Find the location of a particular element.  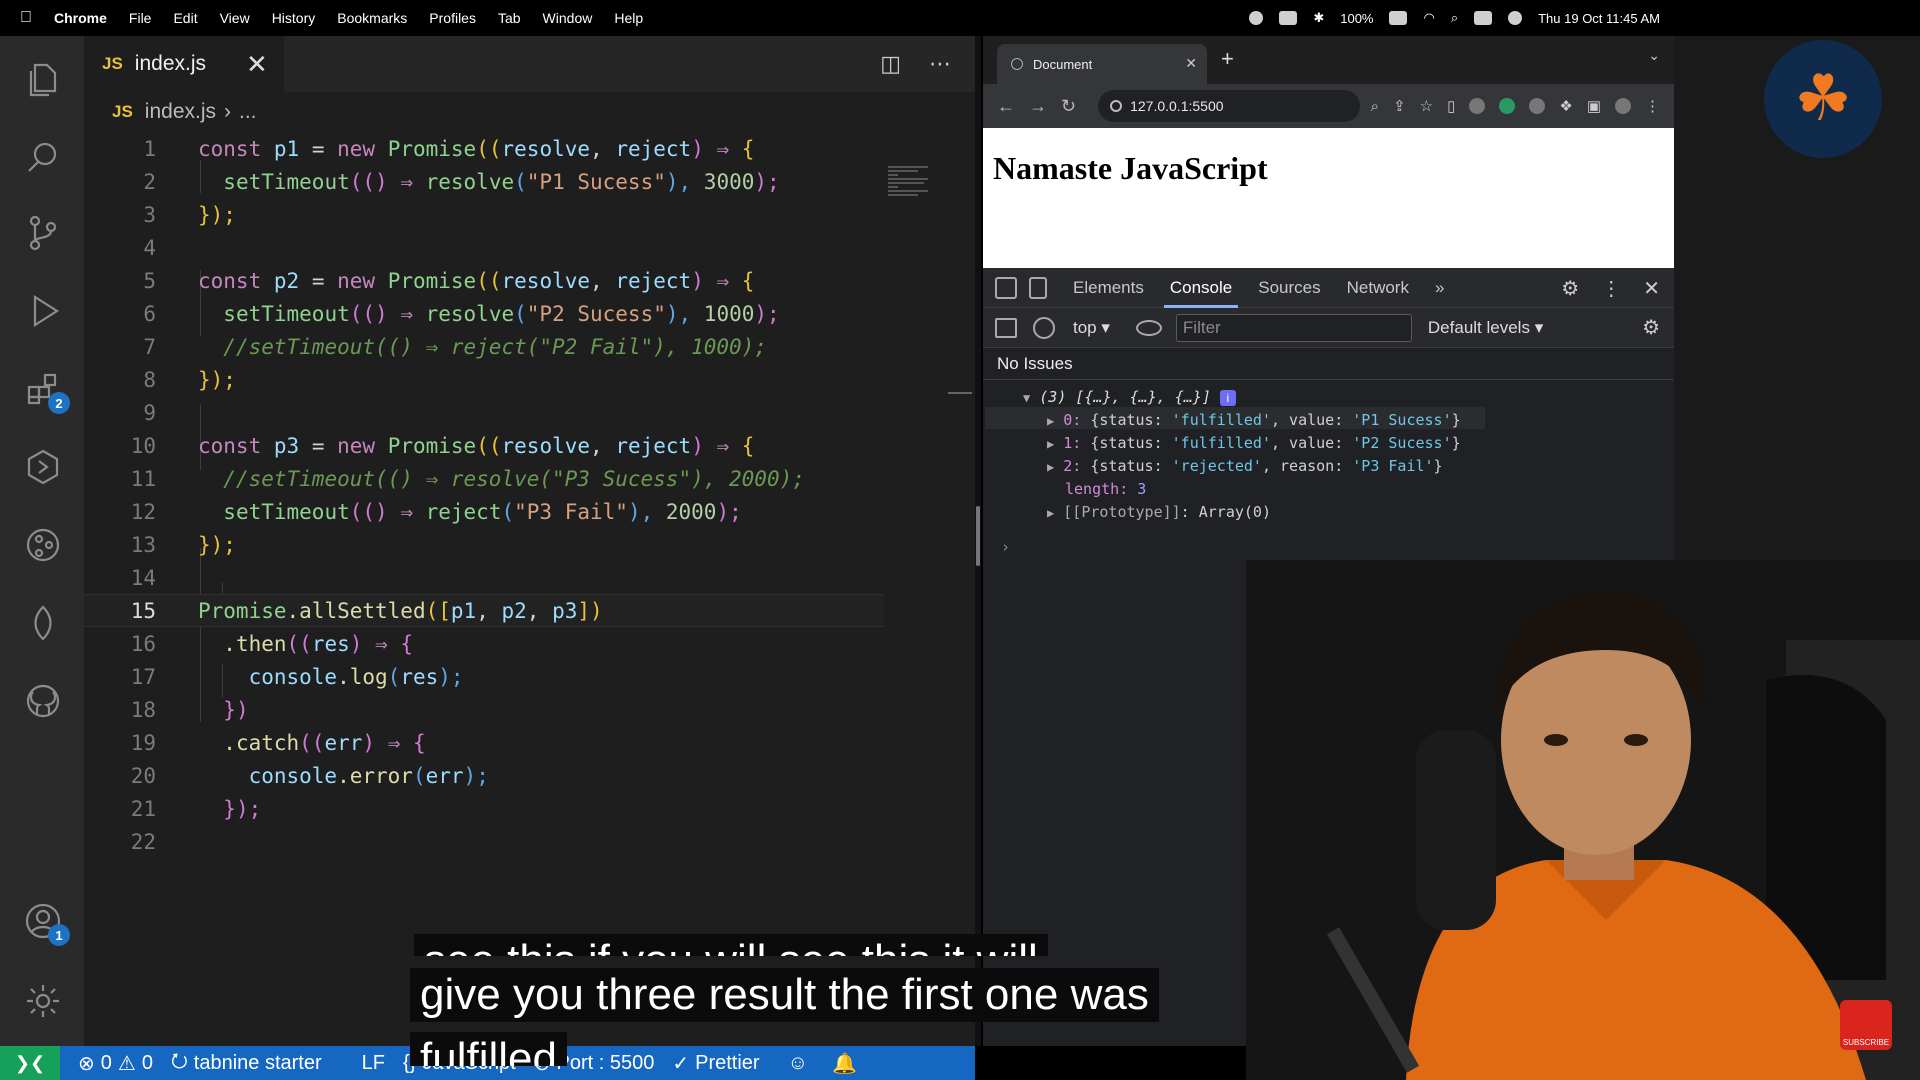

tab-console: Console is located at coordinates (1201, 288).